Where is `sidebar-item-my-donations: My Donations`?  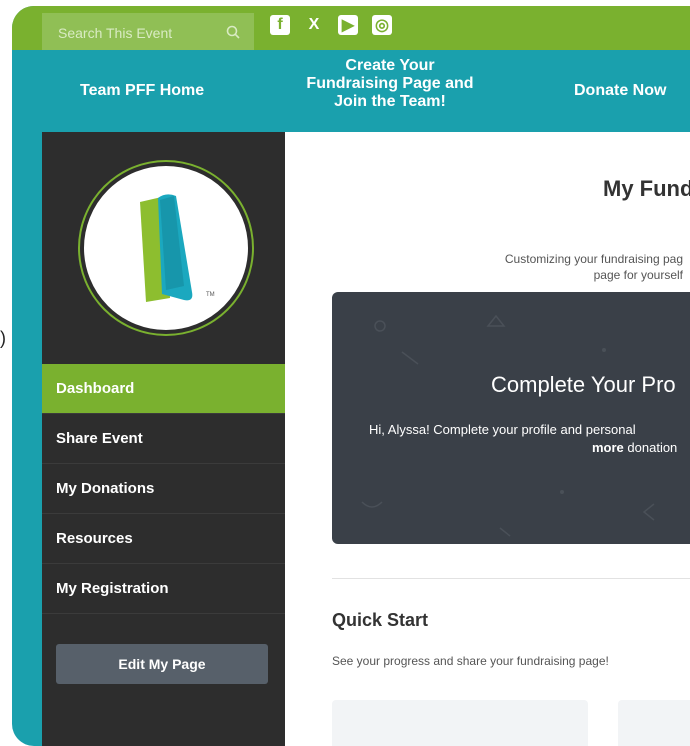
sidebar-item-my-donations: My Donations is located at coordinates (163, 489).